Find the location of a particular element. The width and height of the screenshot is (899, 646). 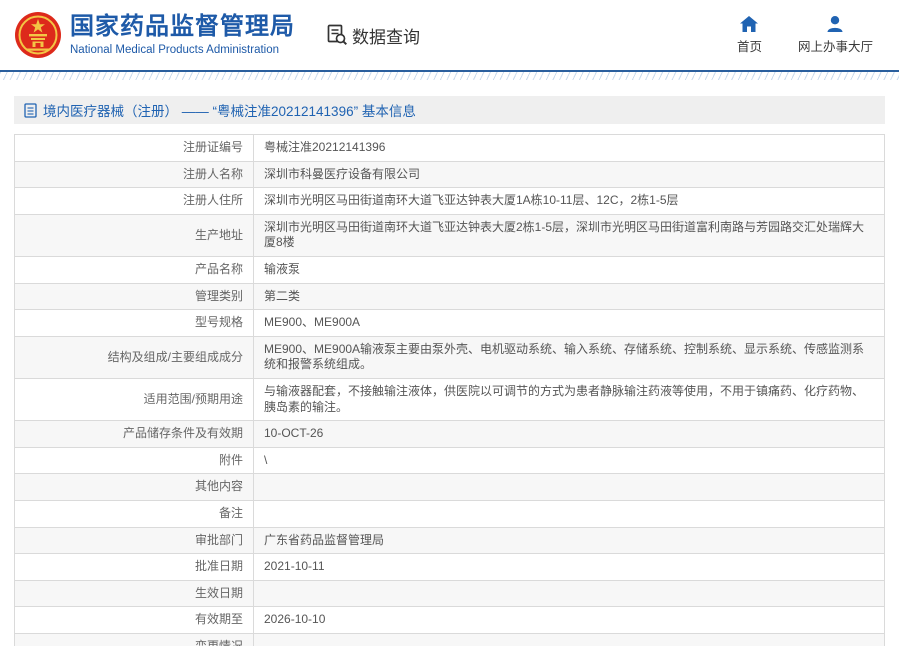

field-label: 附件 is located at coordinates (134, 460).